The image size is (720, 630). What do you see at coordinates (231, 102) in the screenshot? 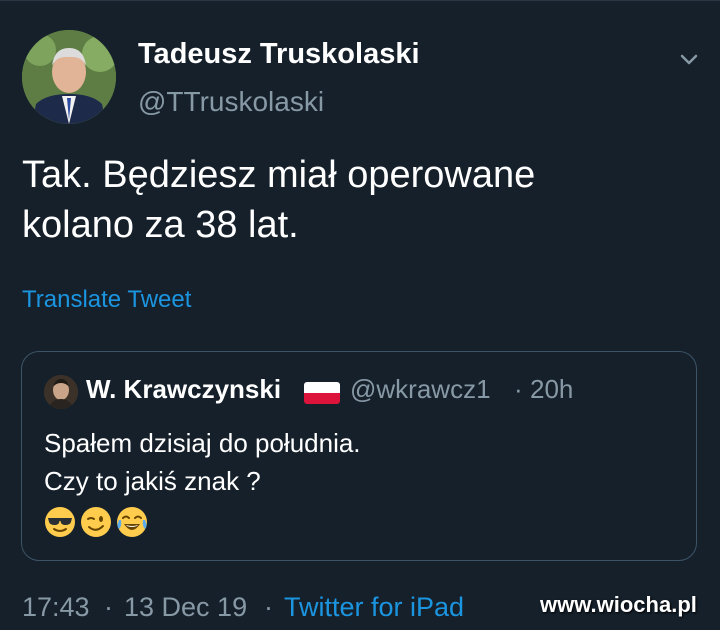
I see `author-handle: @TTruskolaski` at bounding box center [231, 102].